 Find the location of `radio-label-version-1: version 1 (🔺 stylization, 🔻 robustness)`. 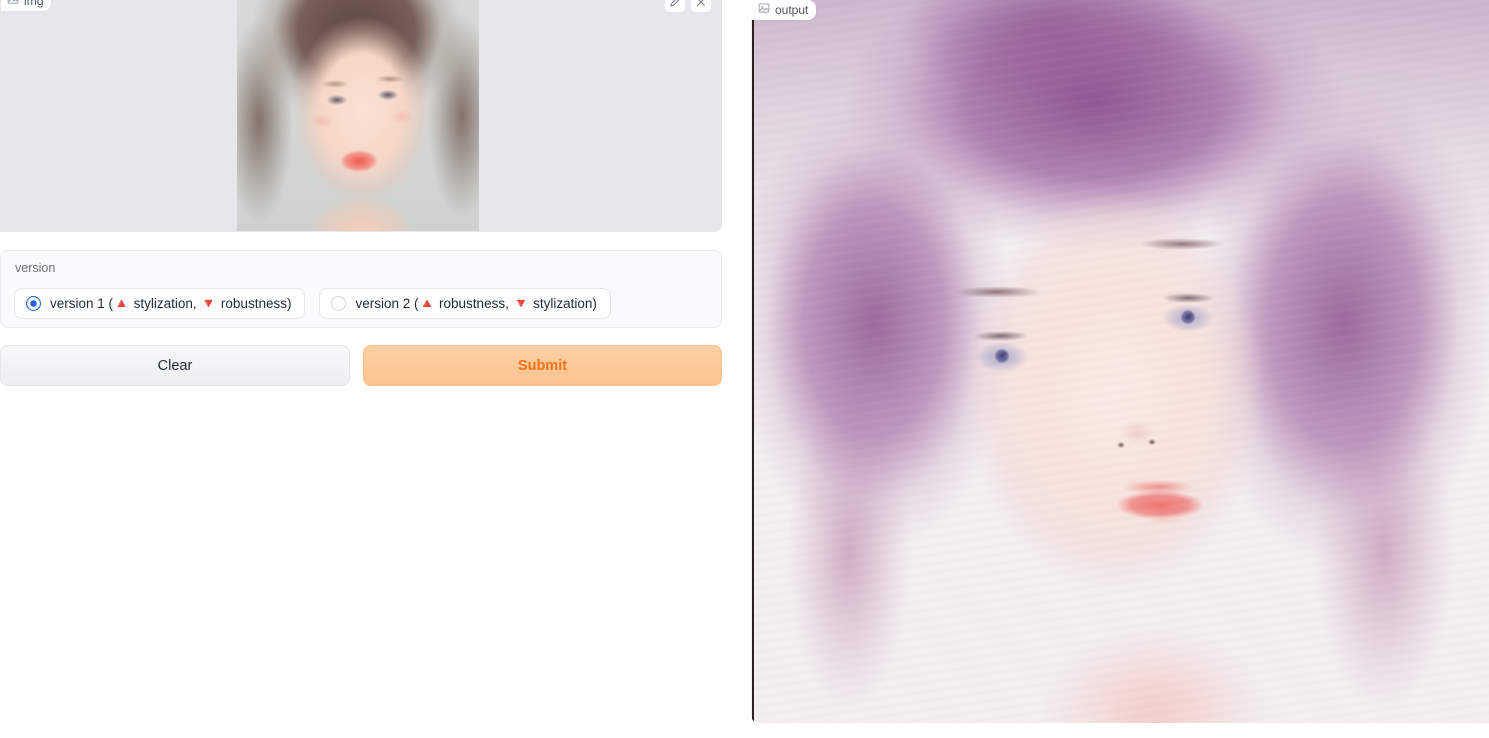

radio-label-version-1: version 1 (🔺 stylization, 🔻 robustness) is located at coordinates (171, 303).